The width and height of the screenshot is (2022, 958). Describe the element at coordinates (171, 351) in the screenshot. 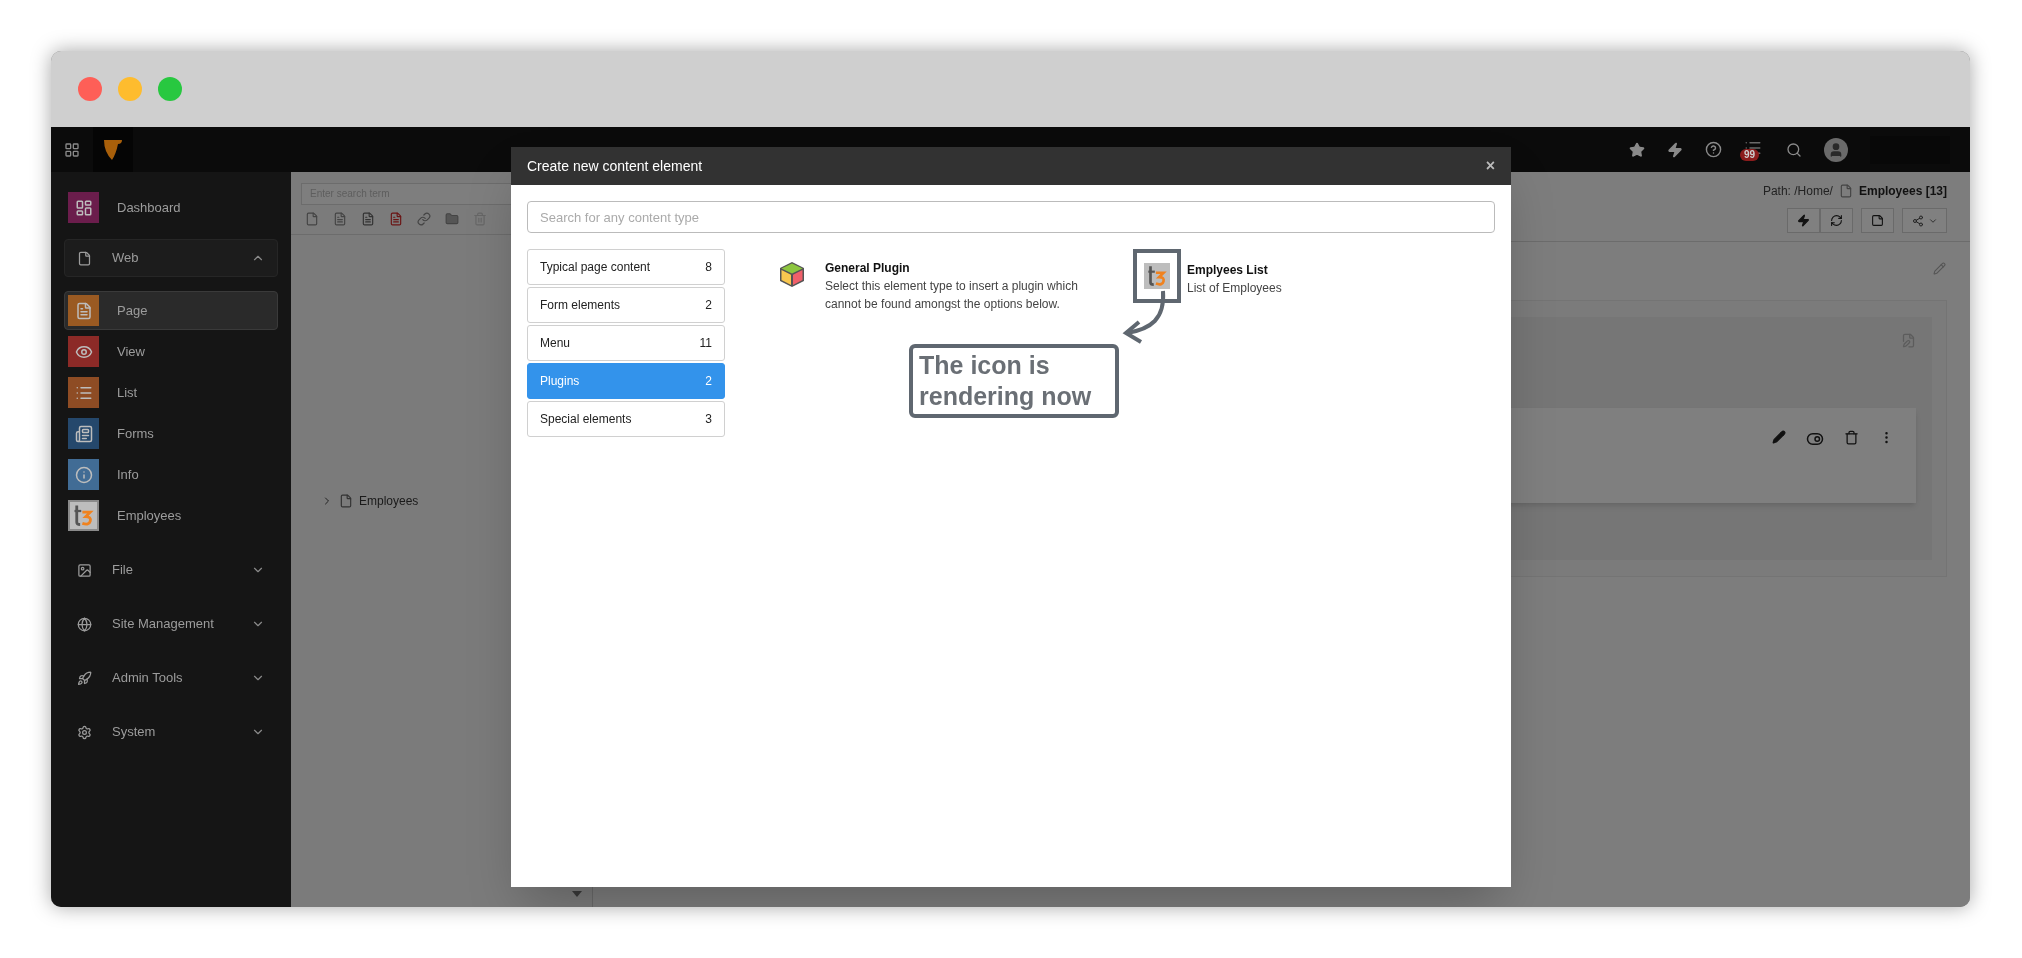

I see `sidebar-item: View` at that location.